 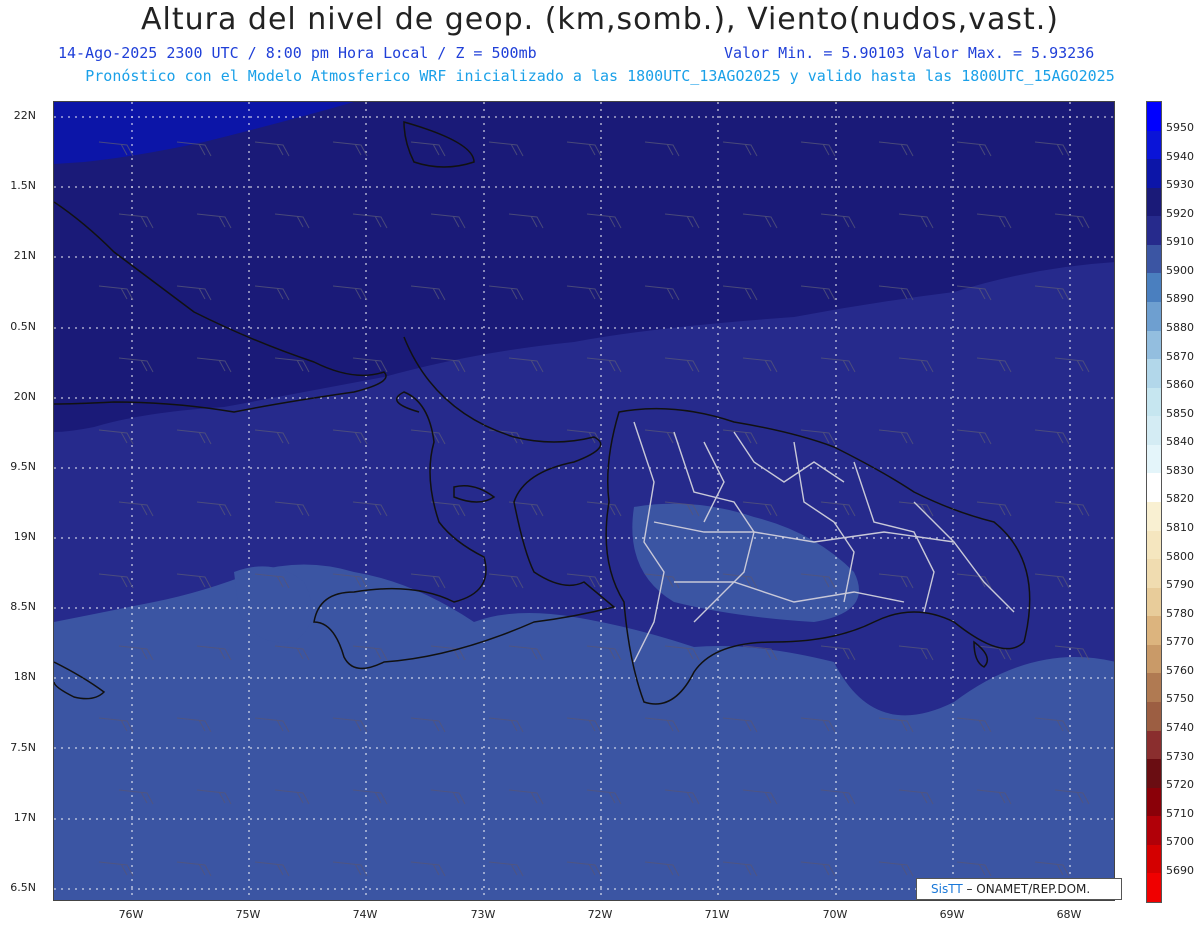 What do you see at coordinates (23, 466) in the screenshot?
I see `lat-label: 9.5N` at bounding box center [23, 466].